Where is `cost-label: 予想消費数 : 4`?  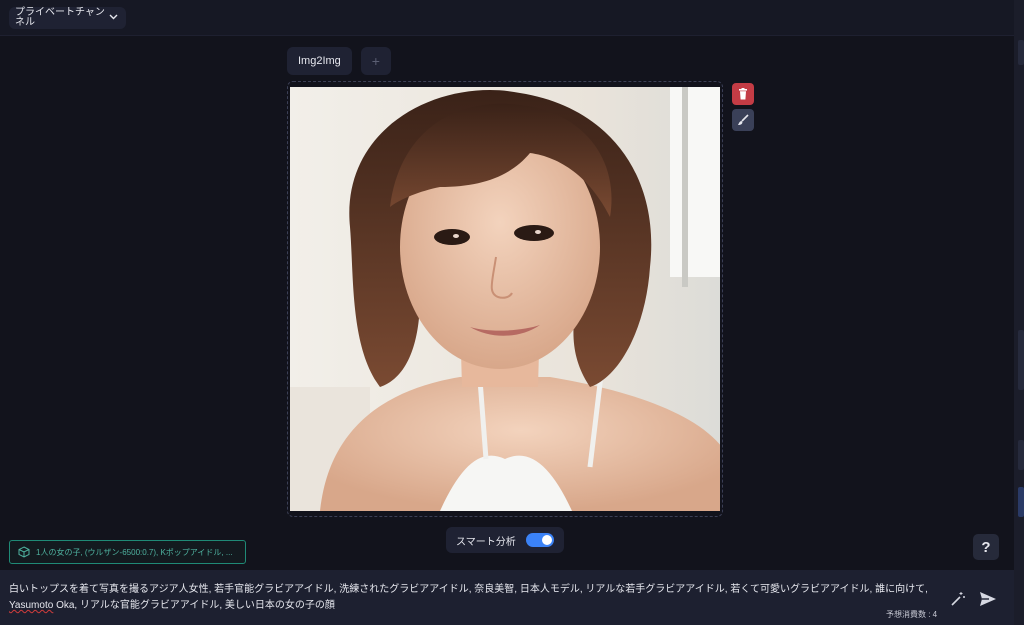
cost-label: 予想消費数 : 4 is located at coordinates (912, 614).